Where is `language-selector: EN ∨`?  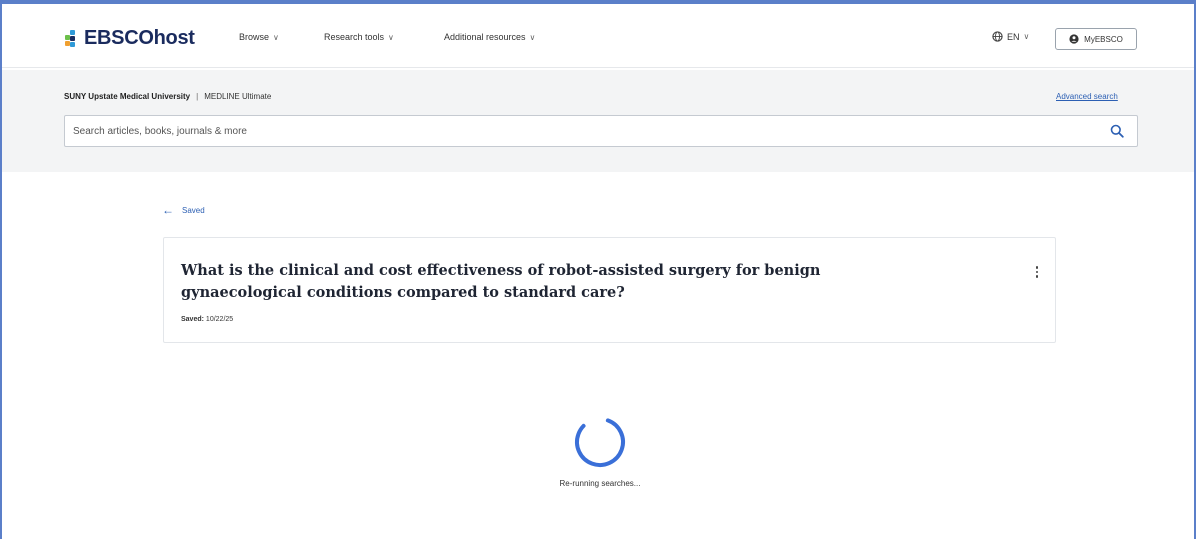 language-selector: EN ∨ is located at coordinates (1010, 36).